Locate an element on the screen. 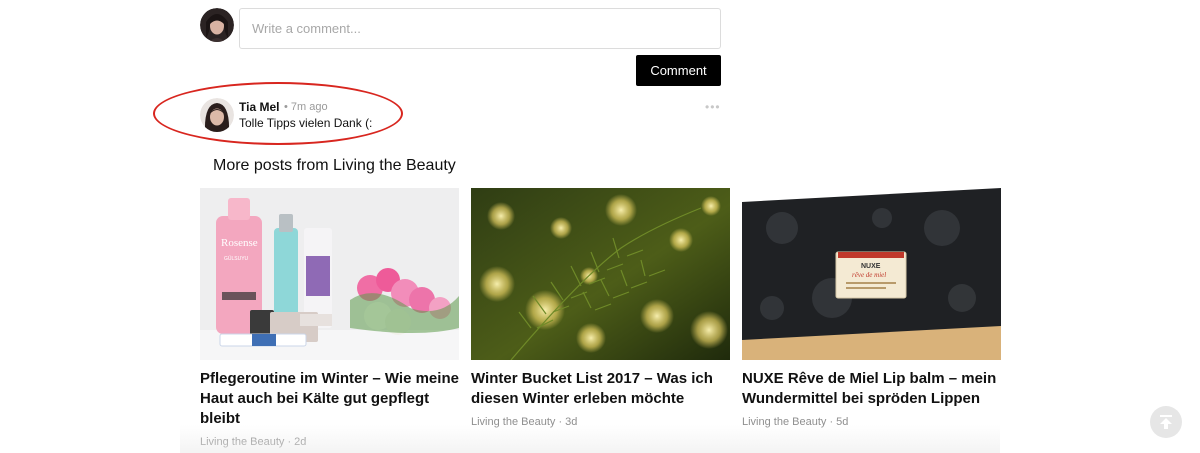  post-thumbnail-winter is located at coordinates (600, 274).